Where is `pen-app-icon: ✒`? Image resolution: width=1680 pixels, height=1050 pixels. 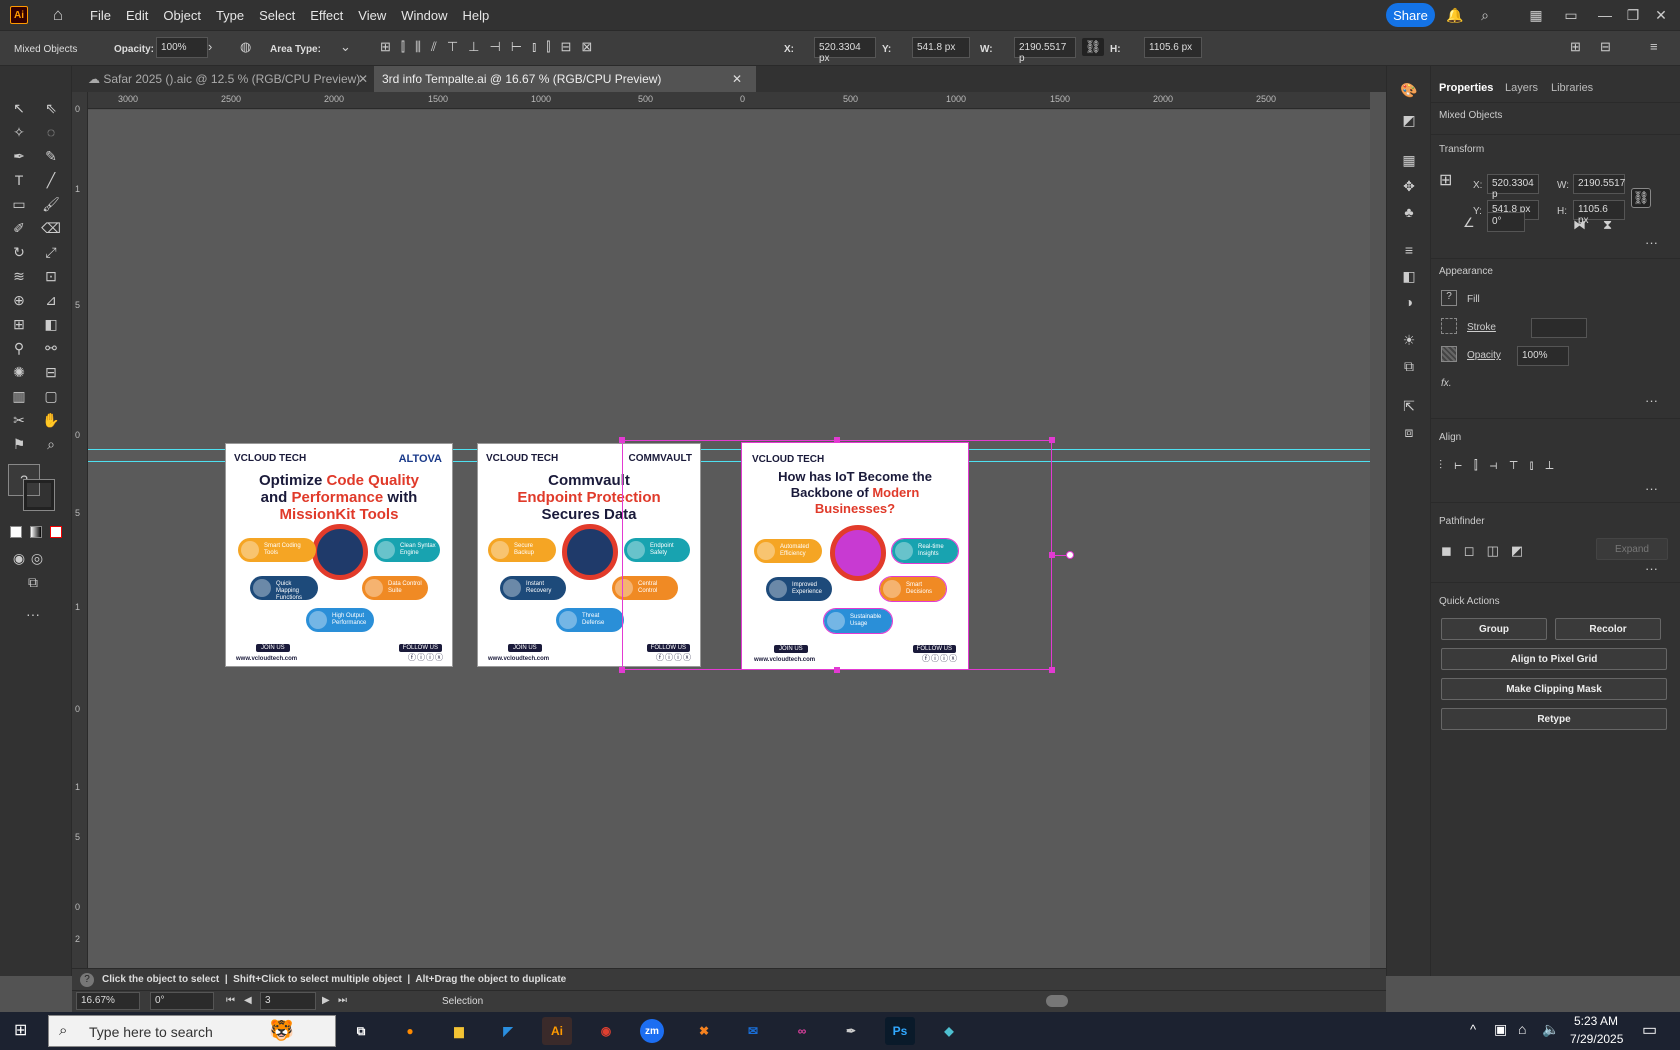
pen-app-icon: ✒ is located at coordinates (851, 1031).